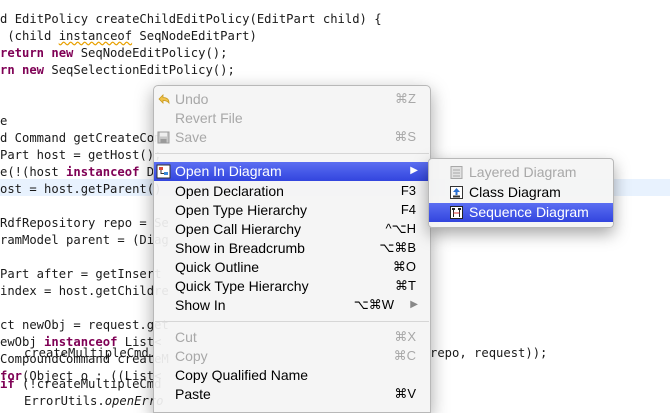 The width and height of the screenshot is (670, 413). I want to click on code-line: (child instanceof SeqNodeEditPart), so click(128, 36).